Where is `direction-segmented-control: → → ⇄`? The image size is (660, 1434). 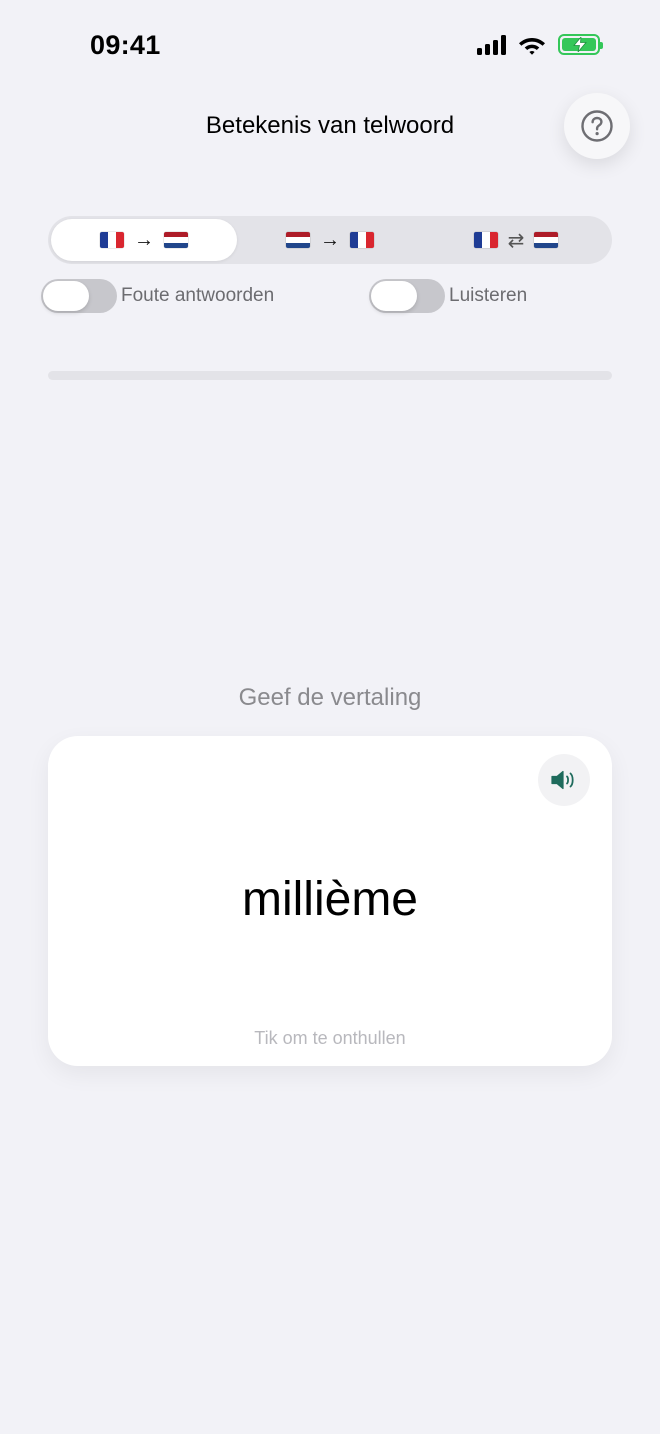
direction-segmented-control: → → ⇄ is located at coordinates (330, 240).